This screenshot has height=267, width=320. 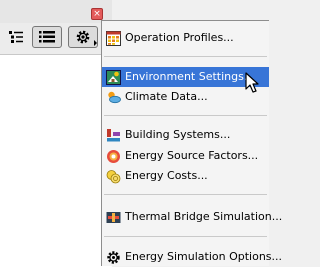 I want to click on list-view-button, so click(x=47, y=37).